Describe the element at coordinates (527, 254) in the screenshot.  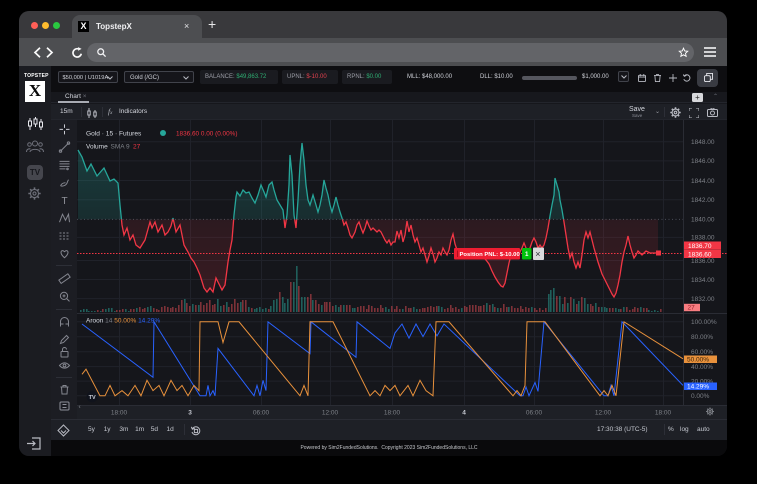
I see `svg-text: 1` at that location.